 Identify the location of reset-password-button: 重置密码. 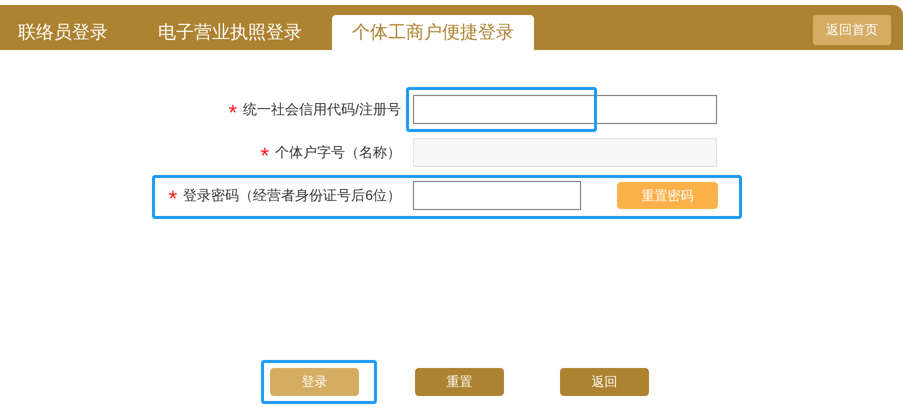
(667, 195).